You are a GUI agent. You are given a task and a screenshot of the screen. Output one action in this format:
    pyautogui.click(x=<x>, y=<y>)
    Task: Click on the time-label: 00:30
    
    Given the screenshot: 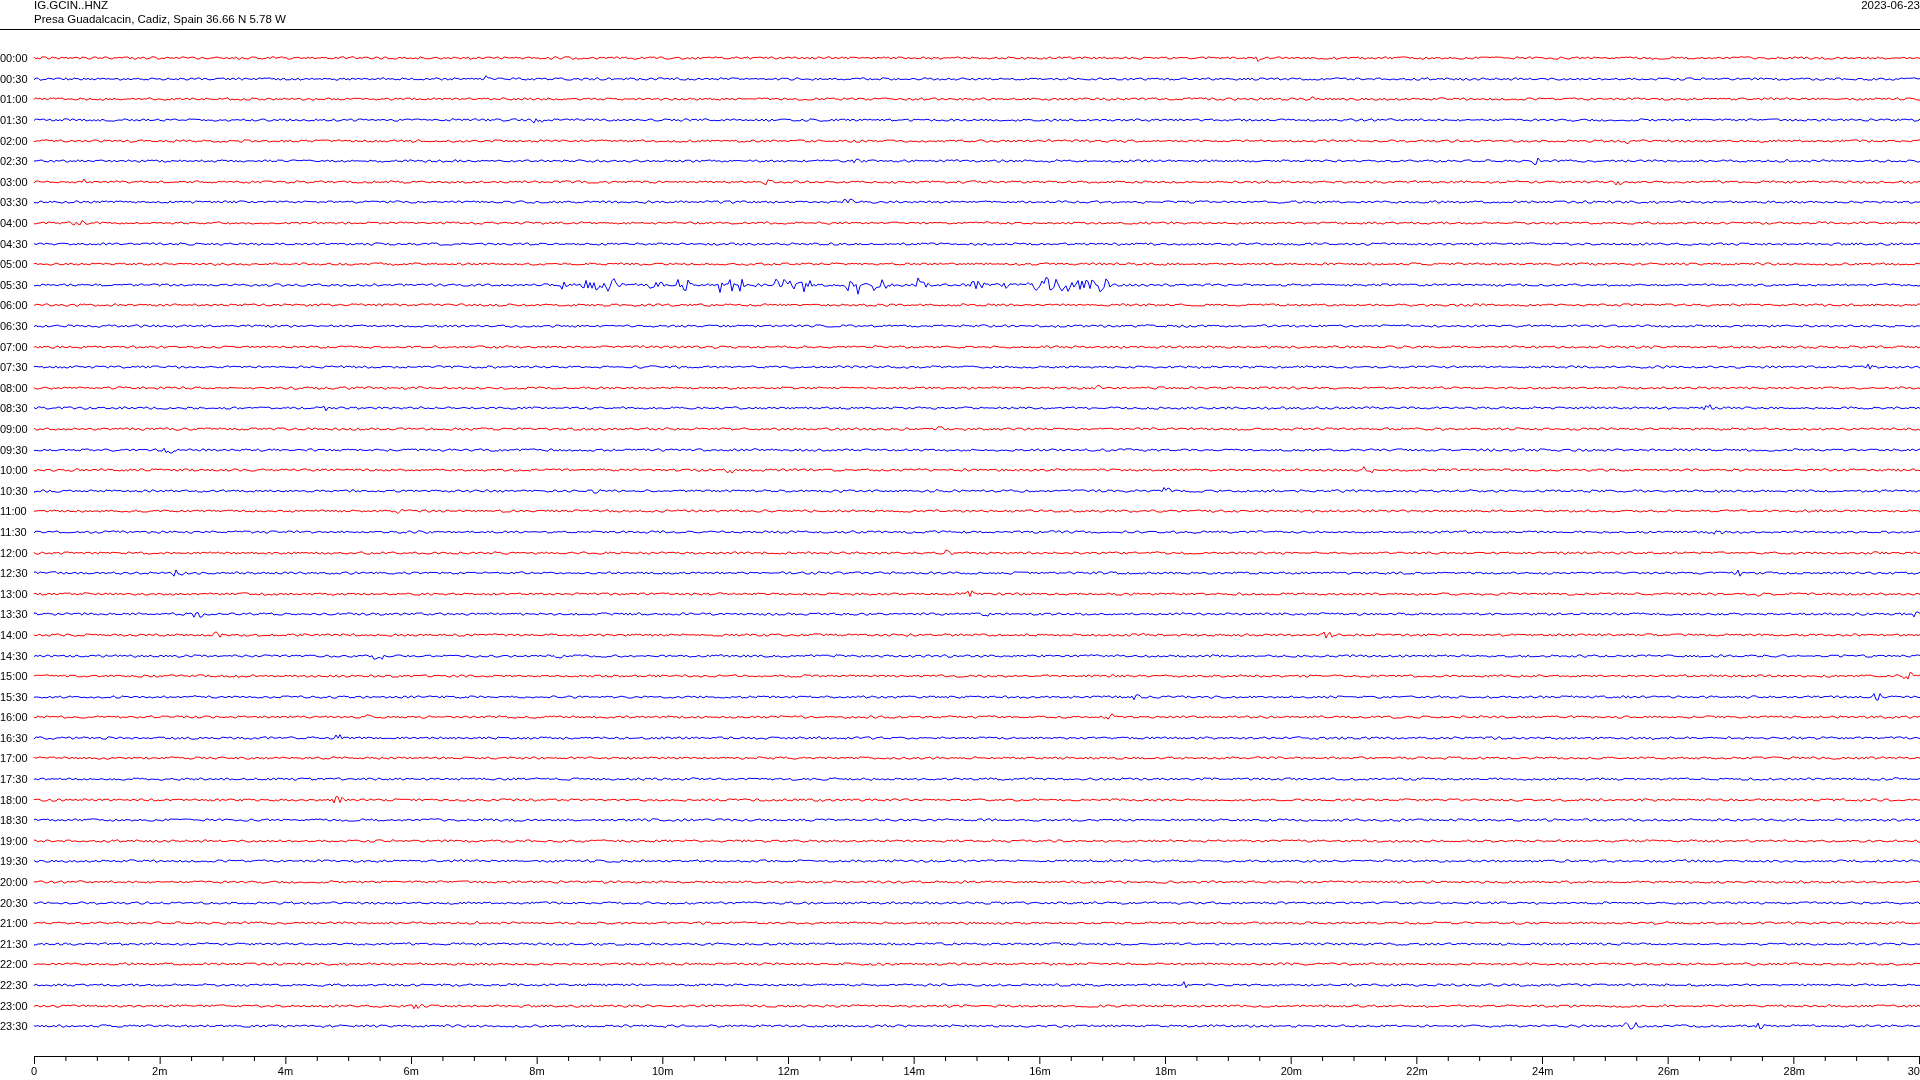 What is the action you would take?
    pyautogui.click(x=14, y=78)
    